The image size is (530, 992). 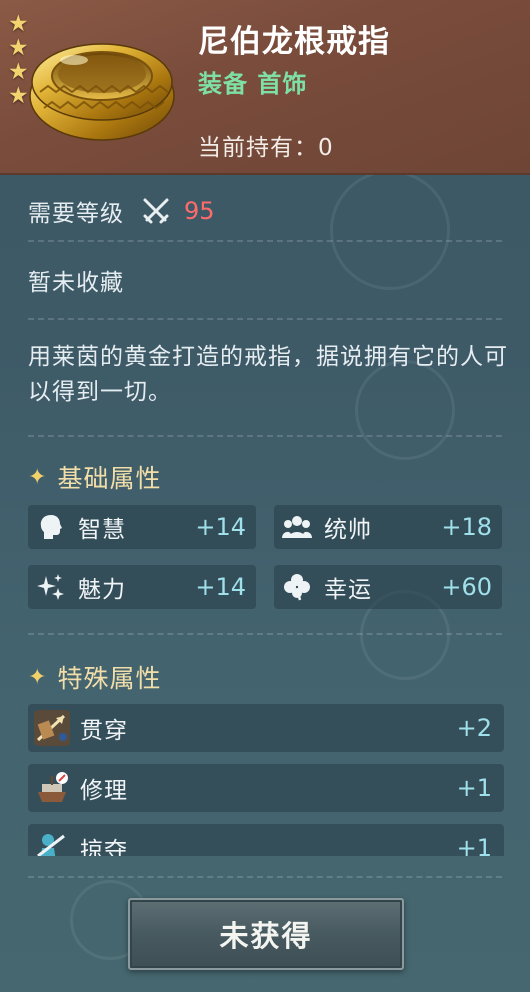 What do you see at coordinates (104, 791) in the screenshot?
I see `stat-name: 修理` at bounding box center [104, 791].